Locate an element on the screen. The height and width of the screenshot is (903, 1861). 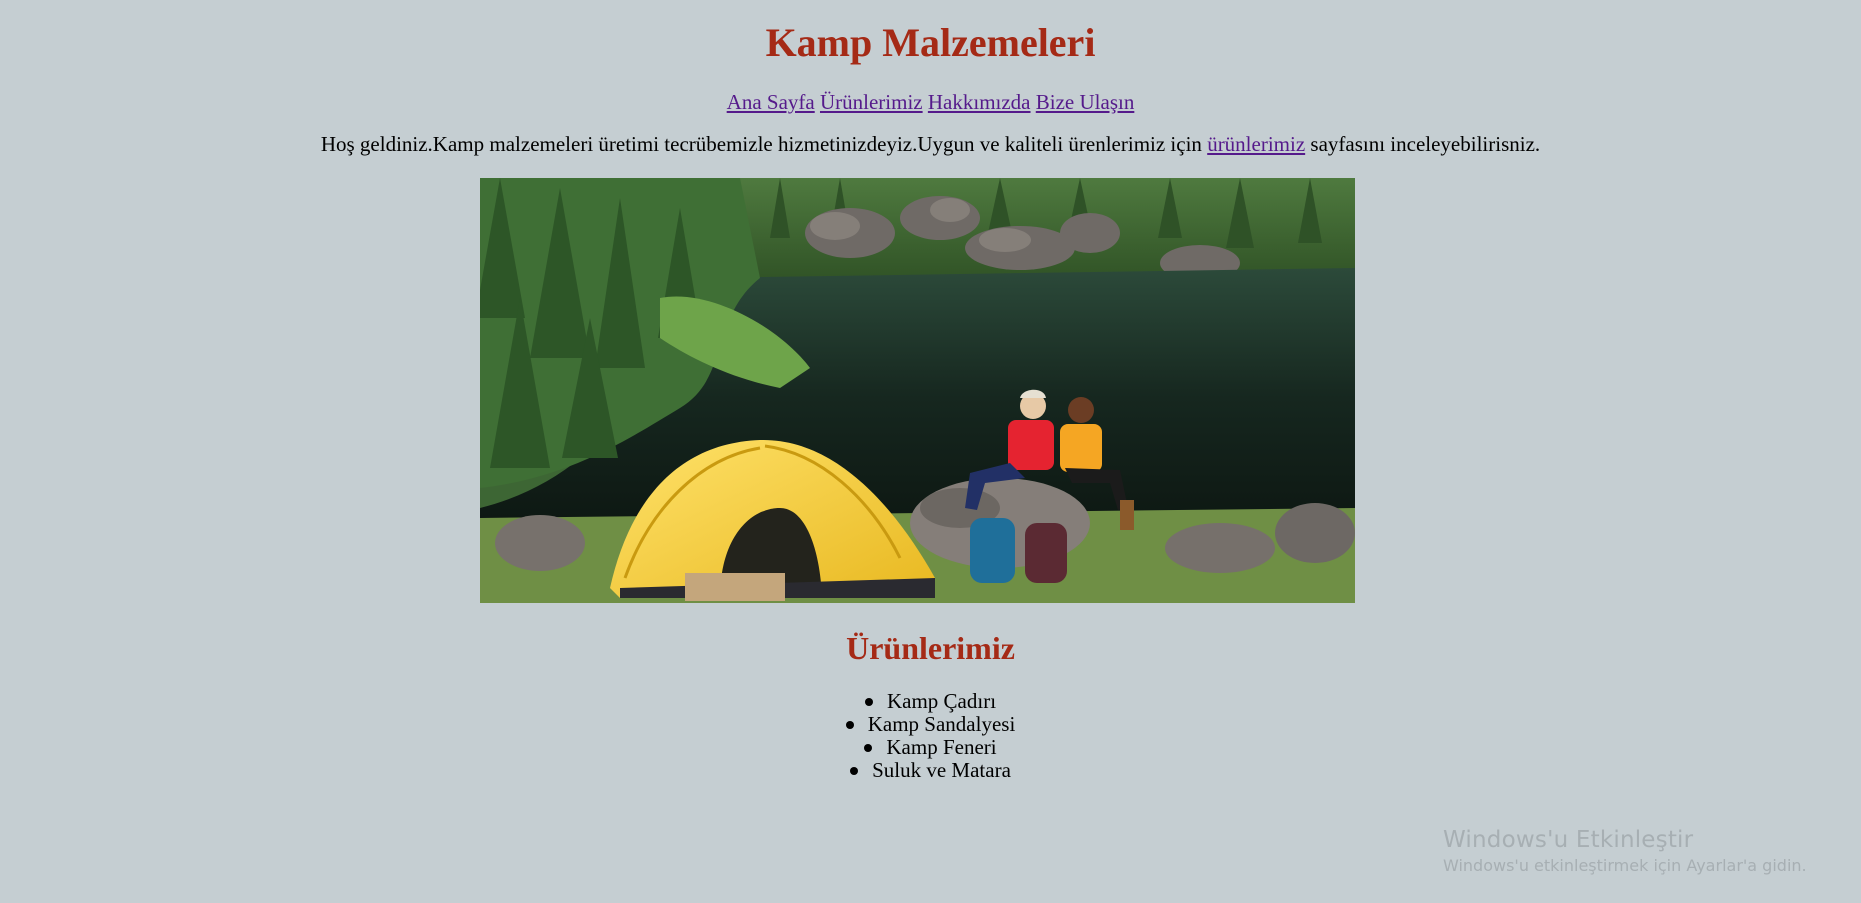
intro-text-after: sayfasını inceleyebilirisniz. is located at coordinates (1423, 144).